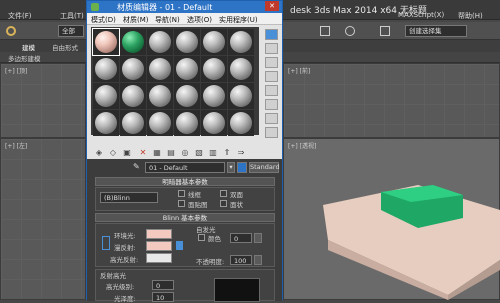 The image size is (500, 303). What do you see at coordinates (223, 193) in the screenshot?
I see `two-sided-checkbox` at bounding box center [223, 193].